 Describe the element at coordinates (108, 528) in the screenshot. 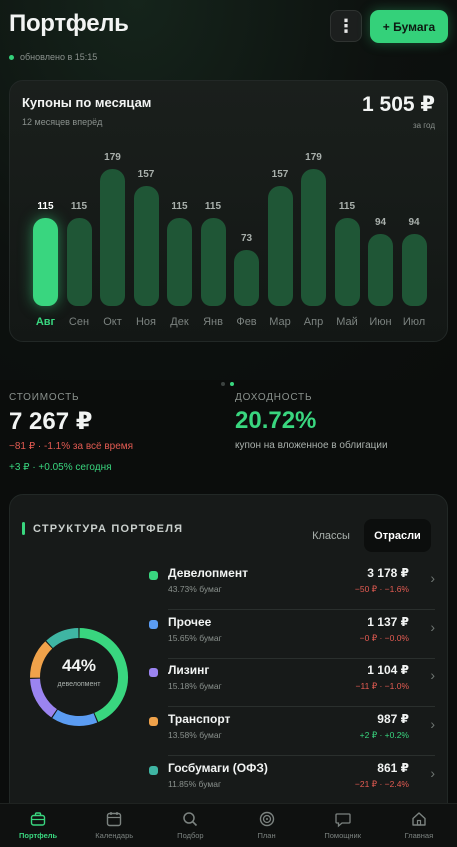

I see `structure-title-text: СТРУКТУРА ПОРТФЕЛЯ` at that location.